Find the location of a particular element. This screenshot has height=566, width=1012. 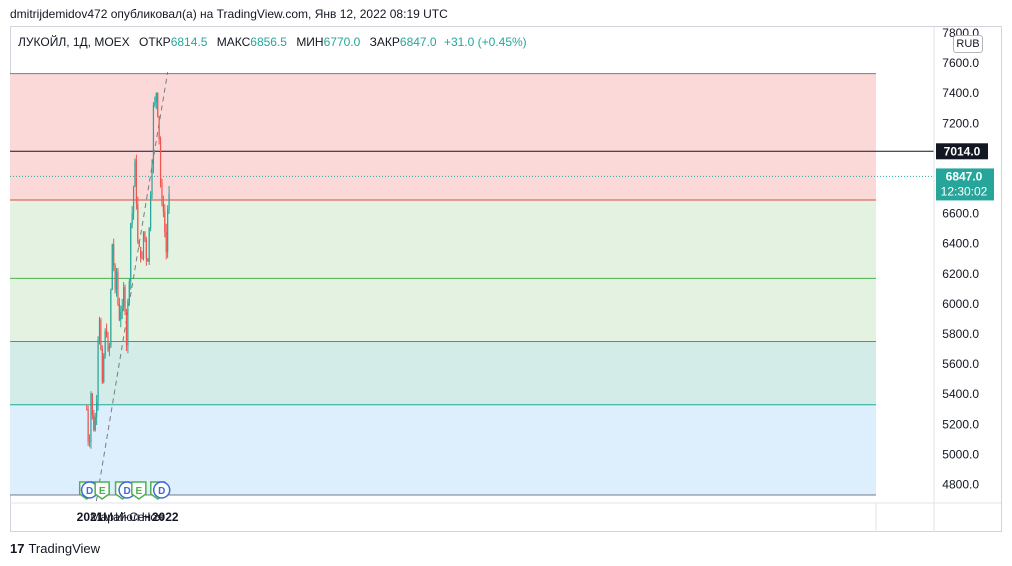

high-label: МАКС is located at coordinates (233, 42).